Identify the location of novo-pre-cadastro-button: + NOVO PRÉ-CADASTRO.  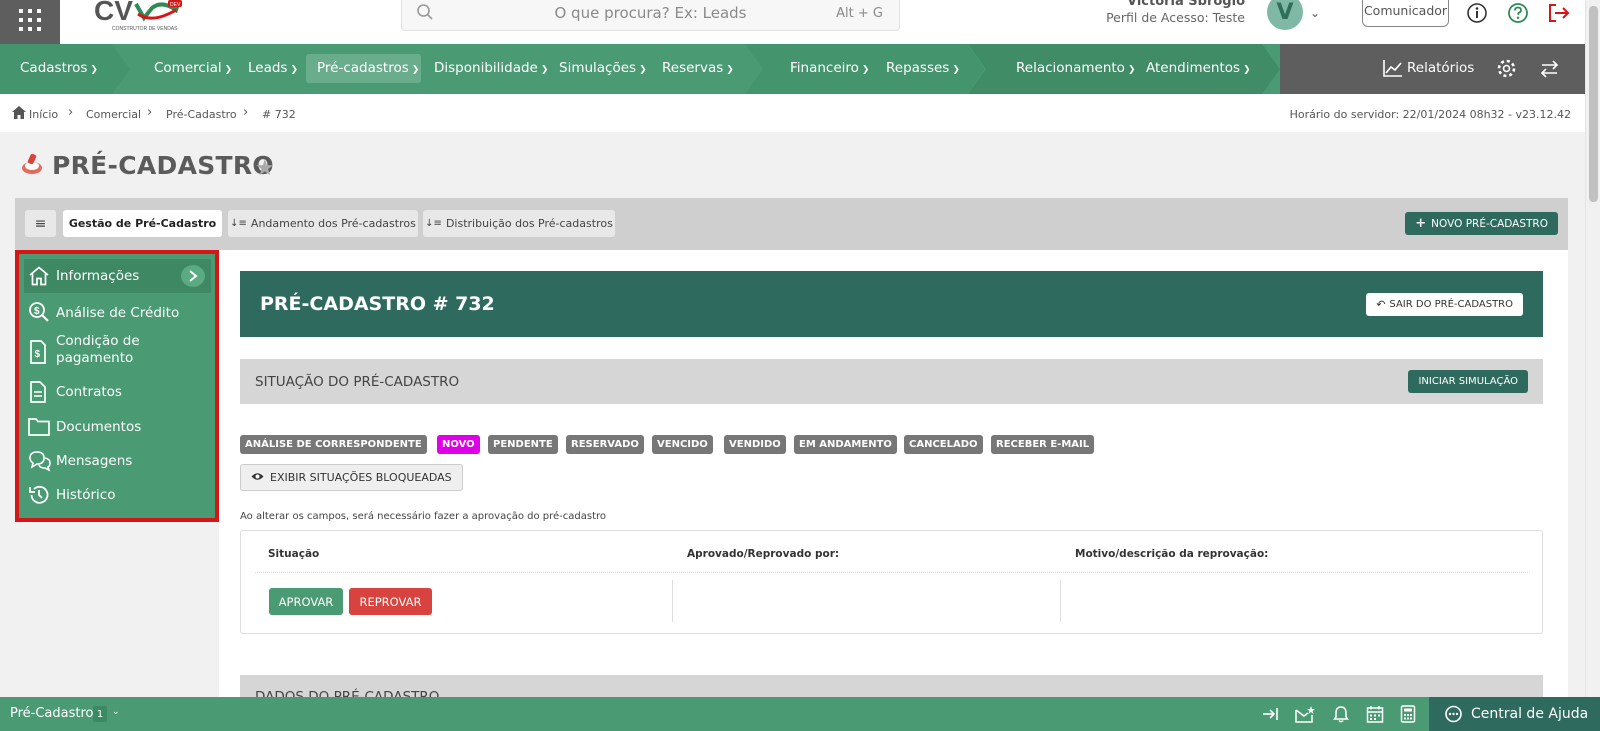
(1481, 223).